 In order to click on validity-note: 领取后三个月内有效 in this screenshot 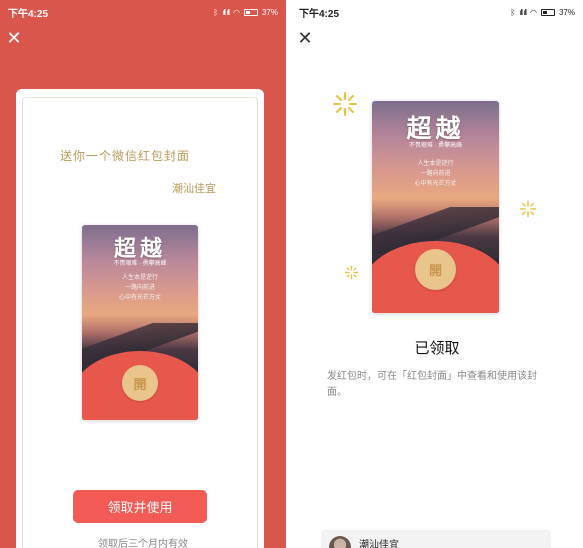, I will do `click(143, 543)`.